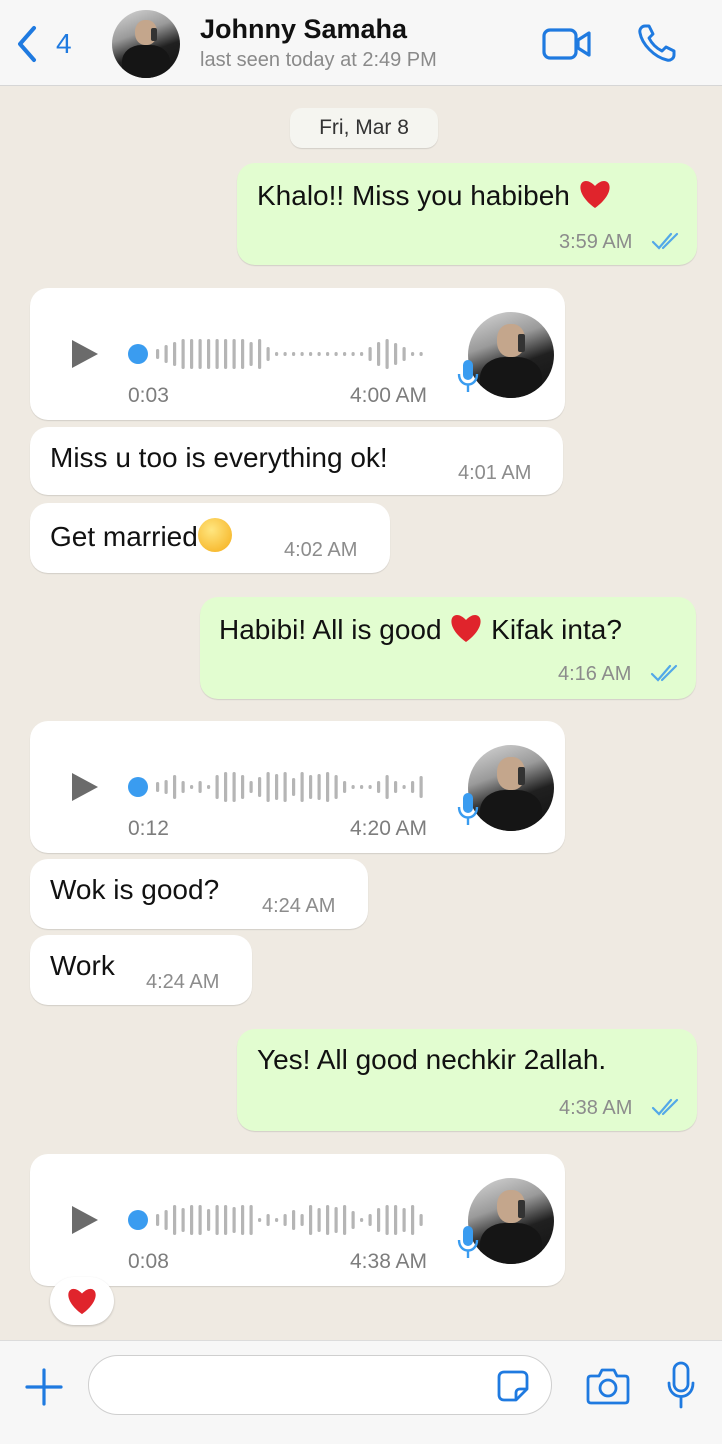  I want to click on message-input, so click(320, 1385).